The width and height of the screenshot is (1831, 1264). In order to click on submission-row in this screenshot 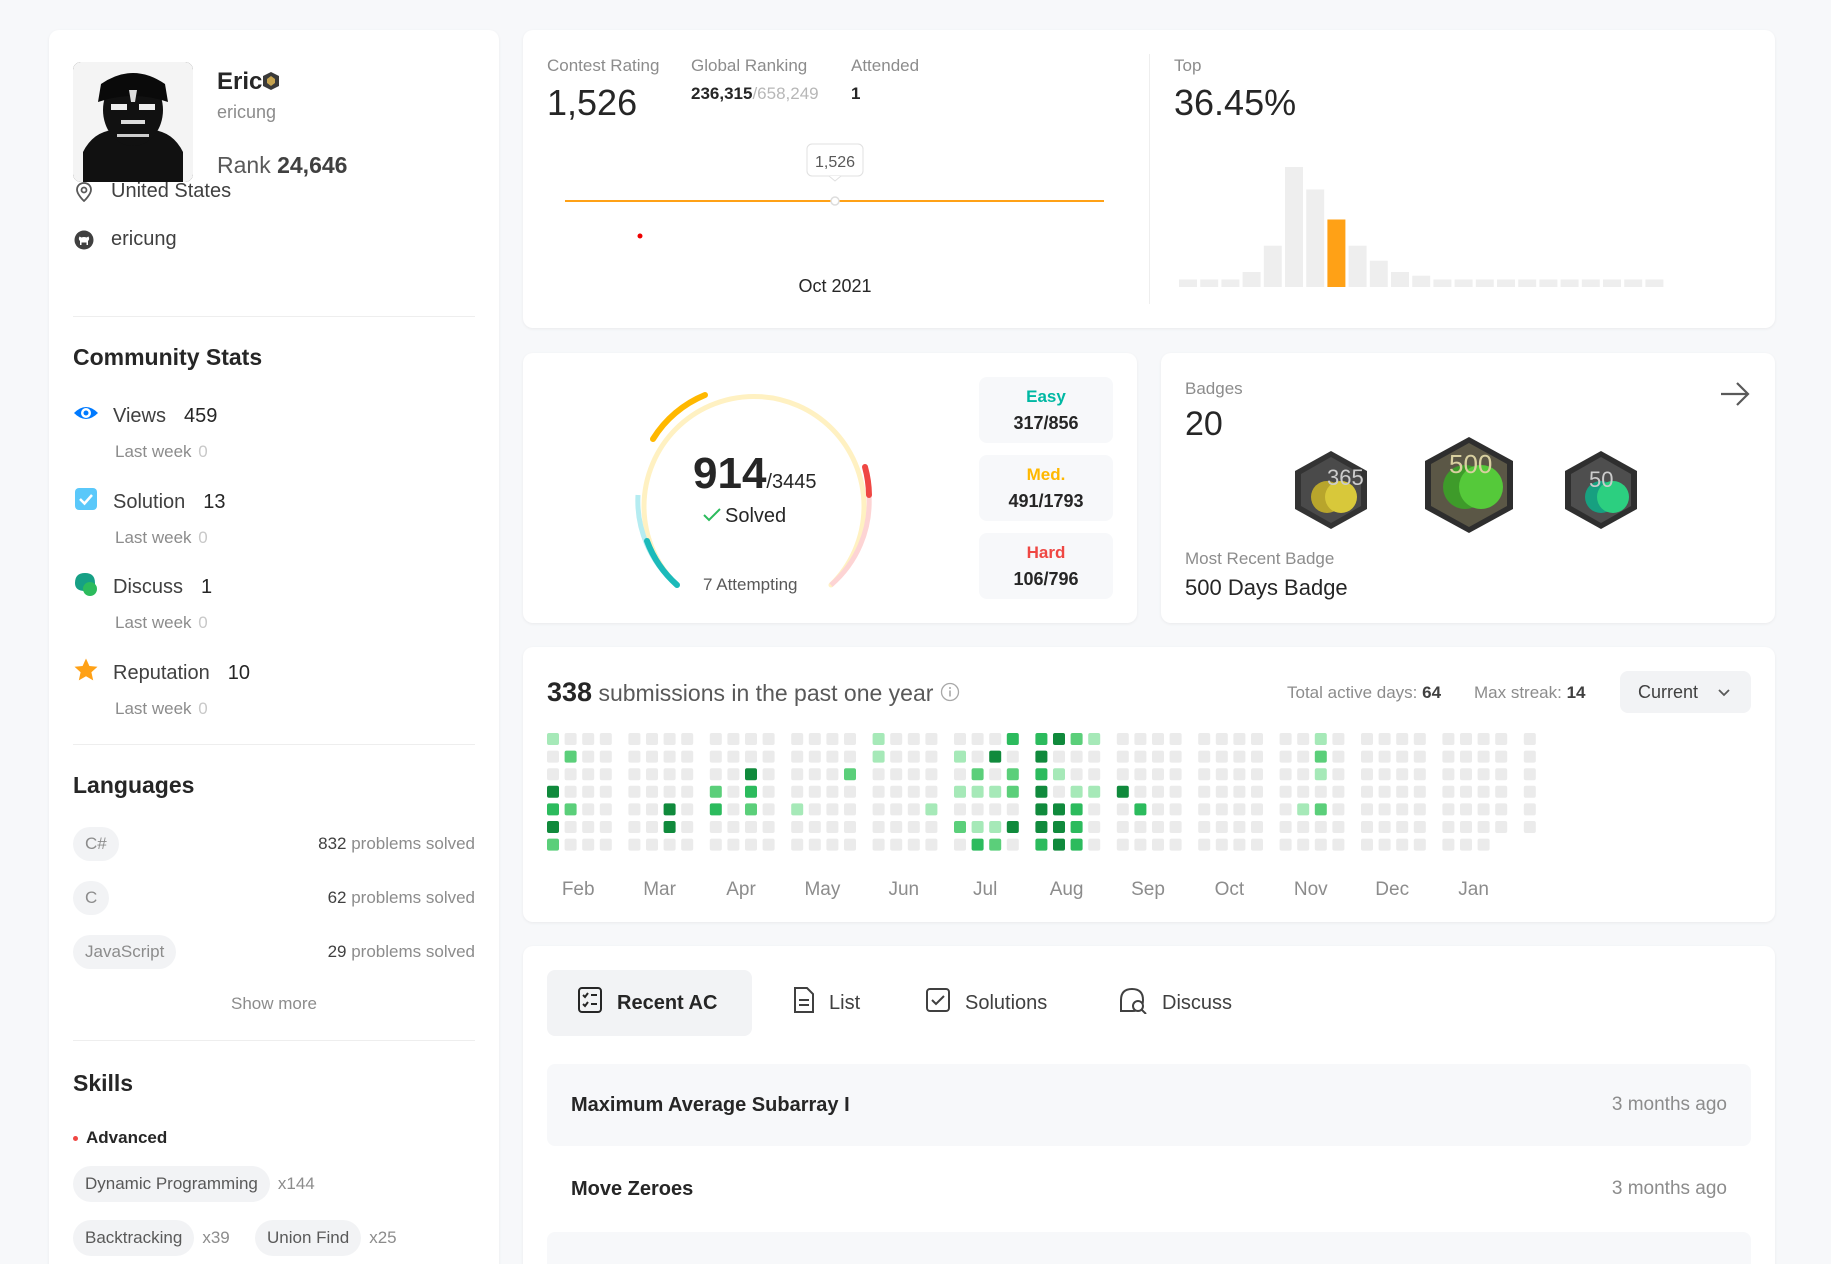, I will do `click(1149, 1248)`.